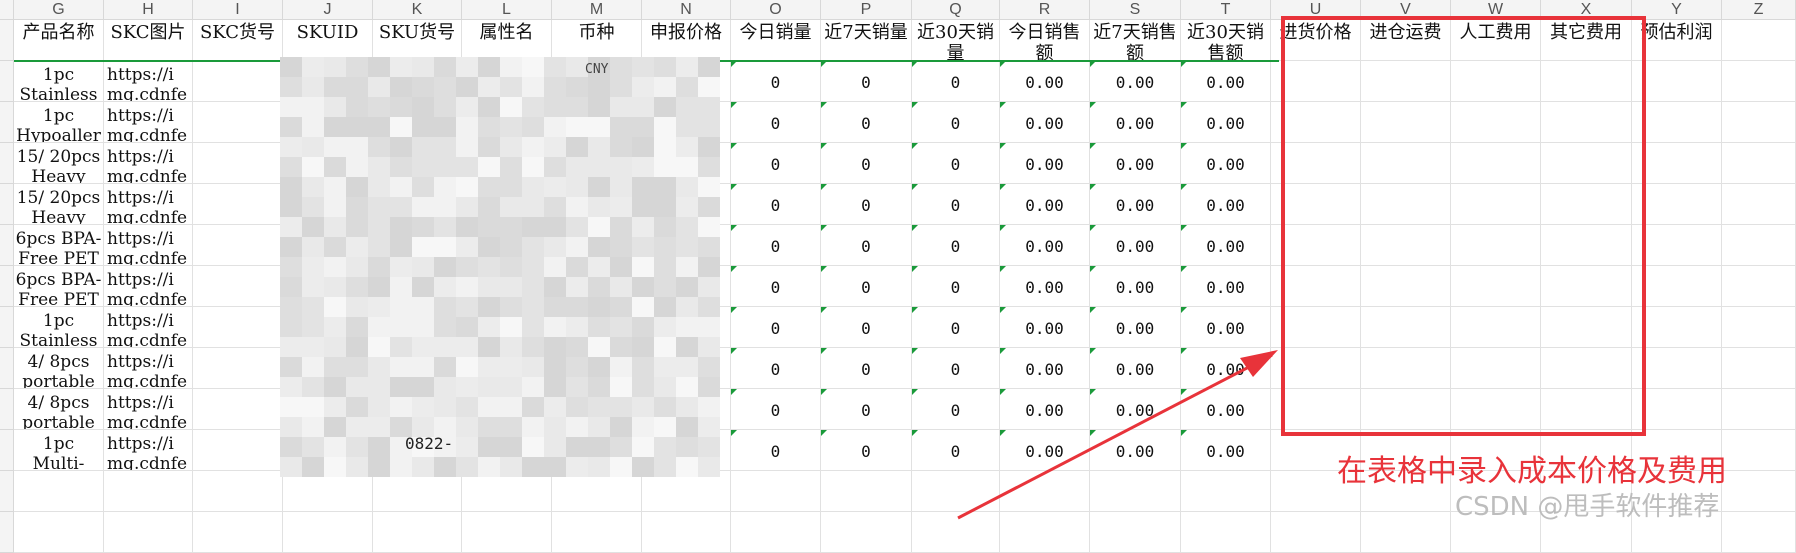 The image size is (1796, 553). Describe the element at coordinates (429, 443) in the screenshot. I see `partial-sku-text: 0822-` at that location.